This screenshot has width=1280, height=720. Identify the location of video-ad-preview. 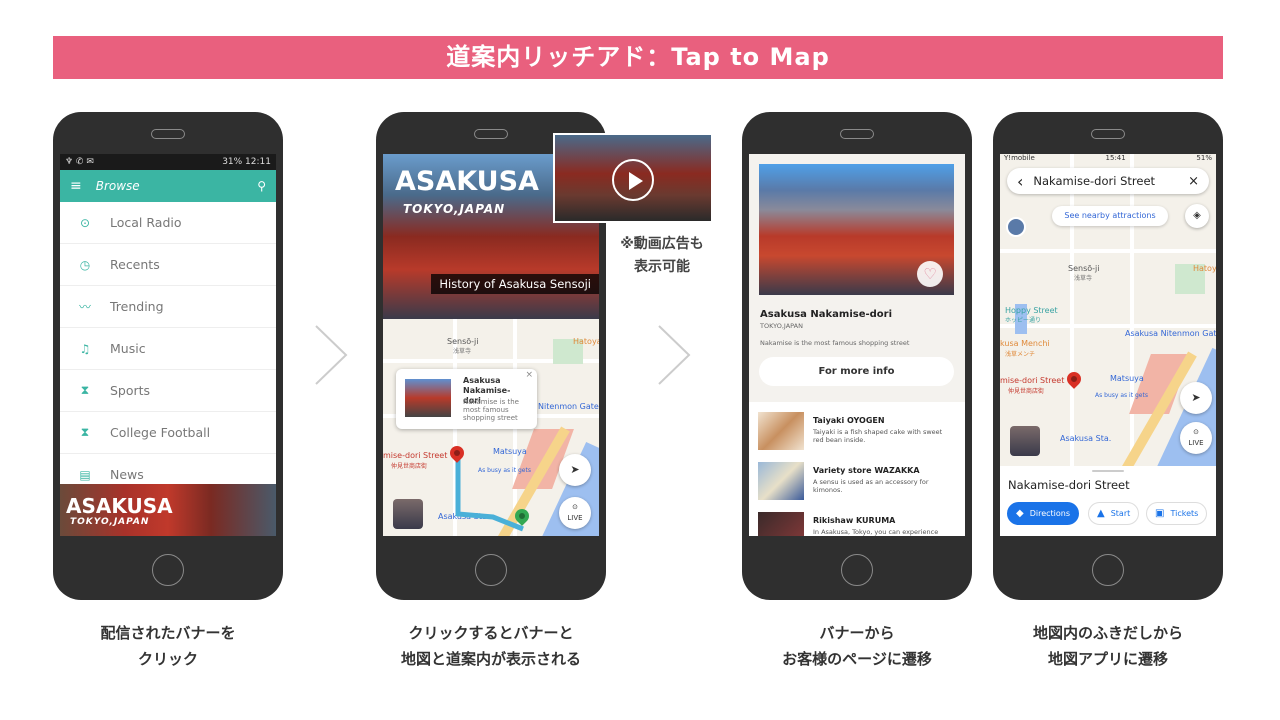
(633, 178).